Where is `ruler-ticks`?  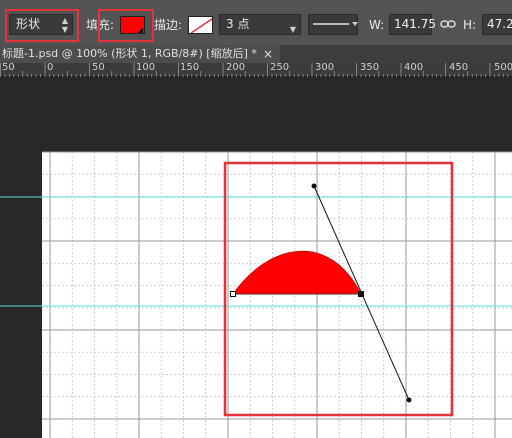 ruler-ticks is located at coordinates (254, 70).